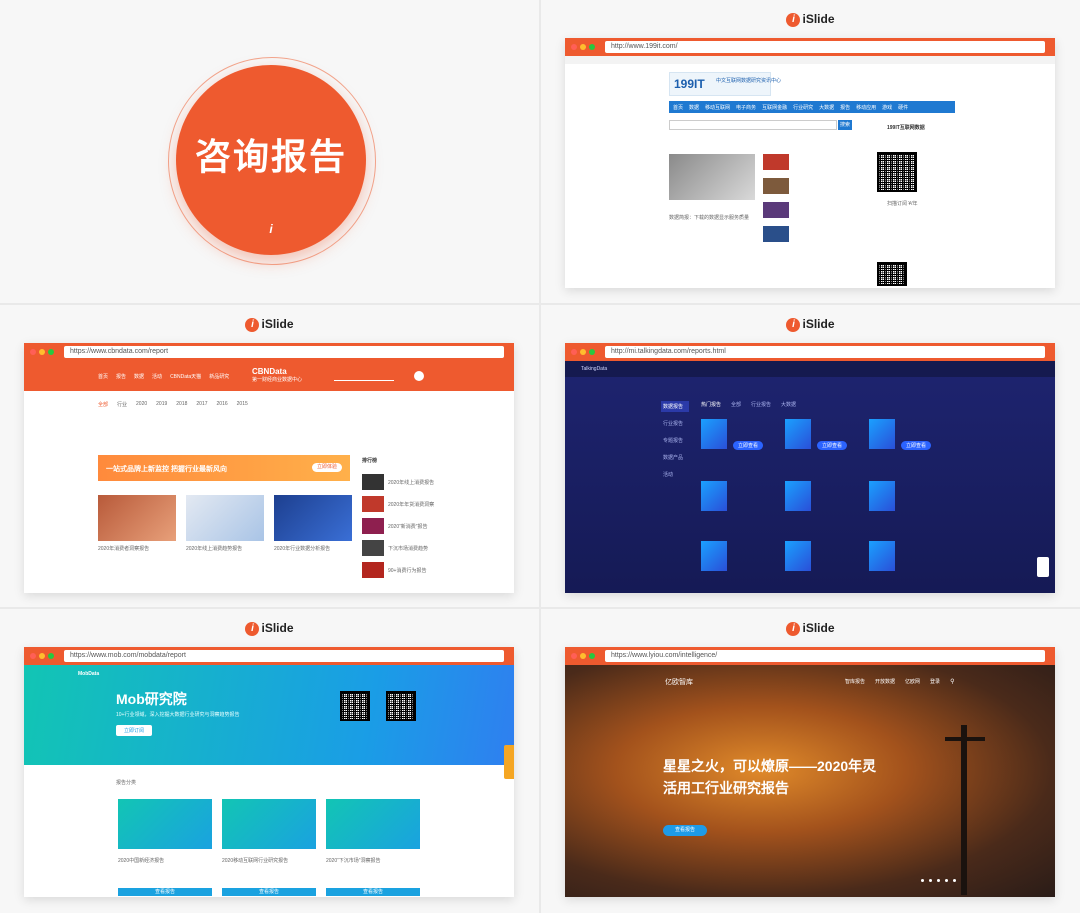 The height and width of the screenshot is (913, 1080). Describe the element at coordinates (866, 107) in the screenshot. I see `nav-item: 移动应用` at that location.